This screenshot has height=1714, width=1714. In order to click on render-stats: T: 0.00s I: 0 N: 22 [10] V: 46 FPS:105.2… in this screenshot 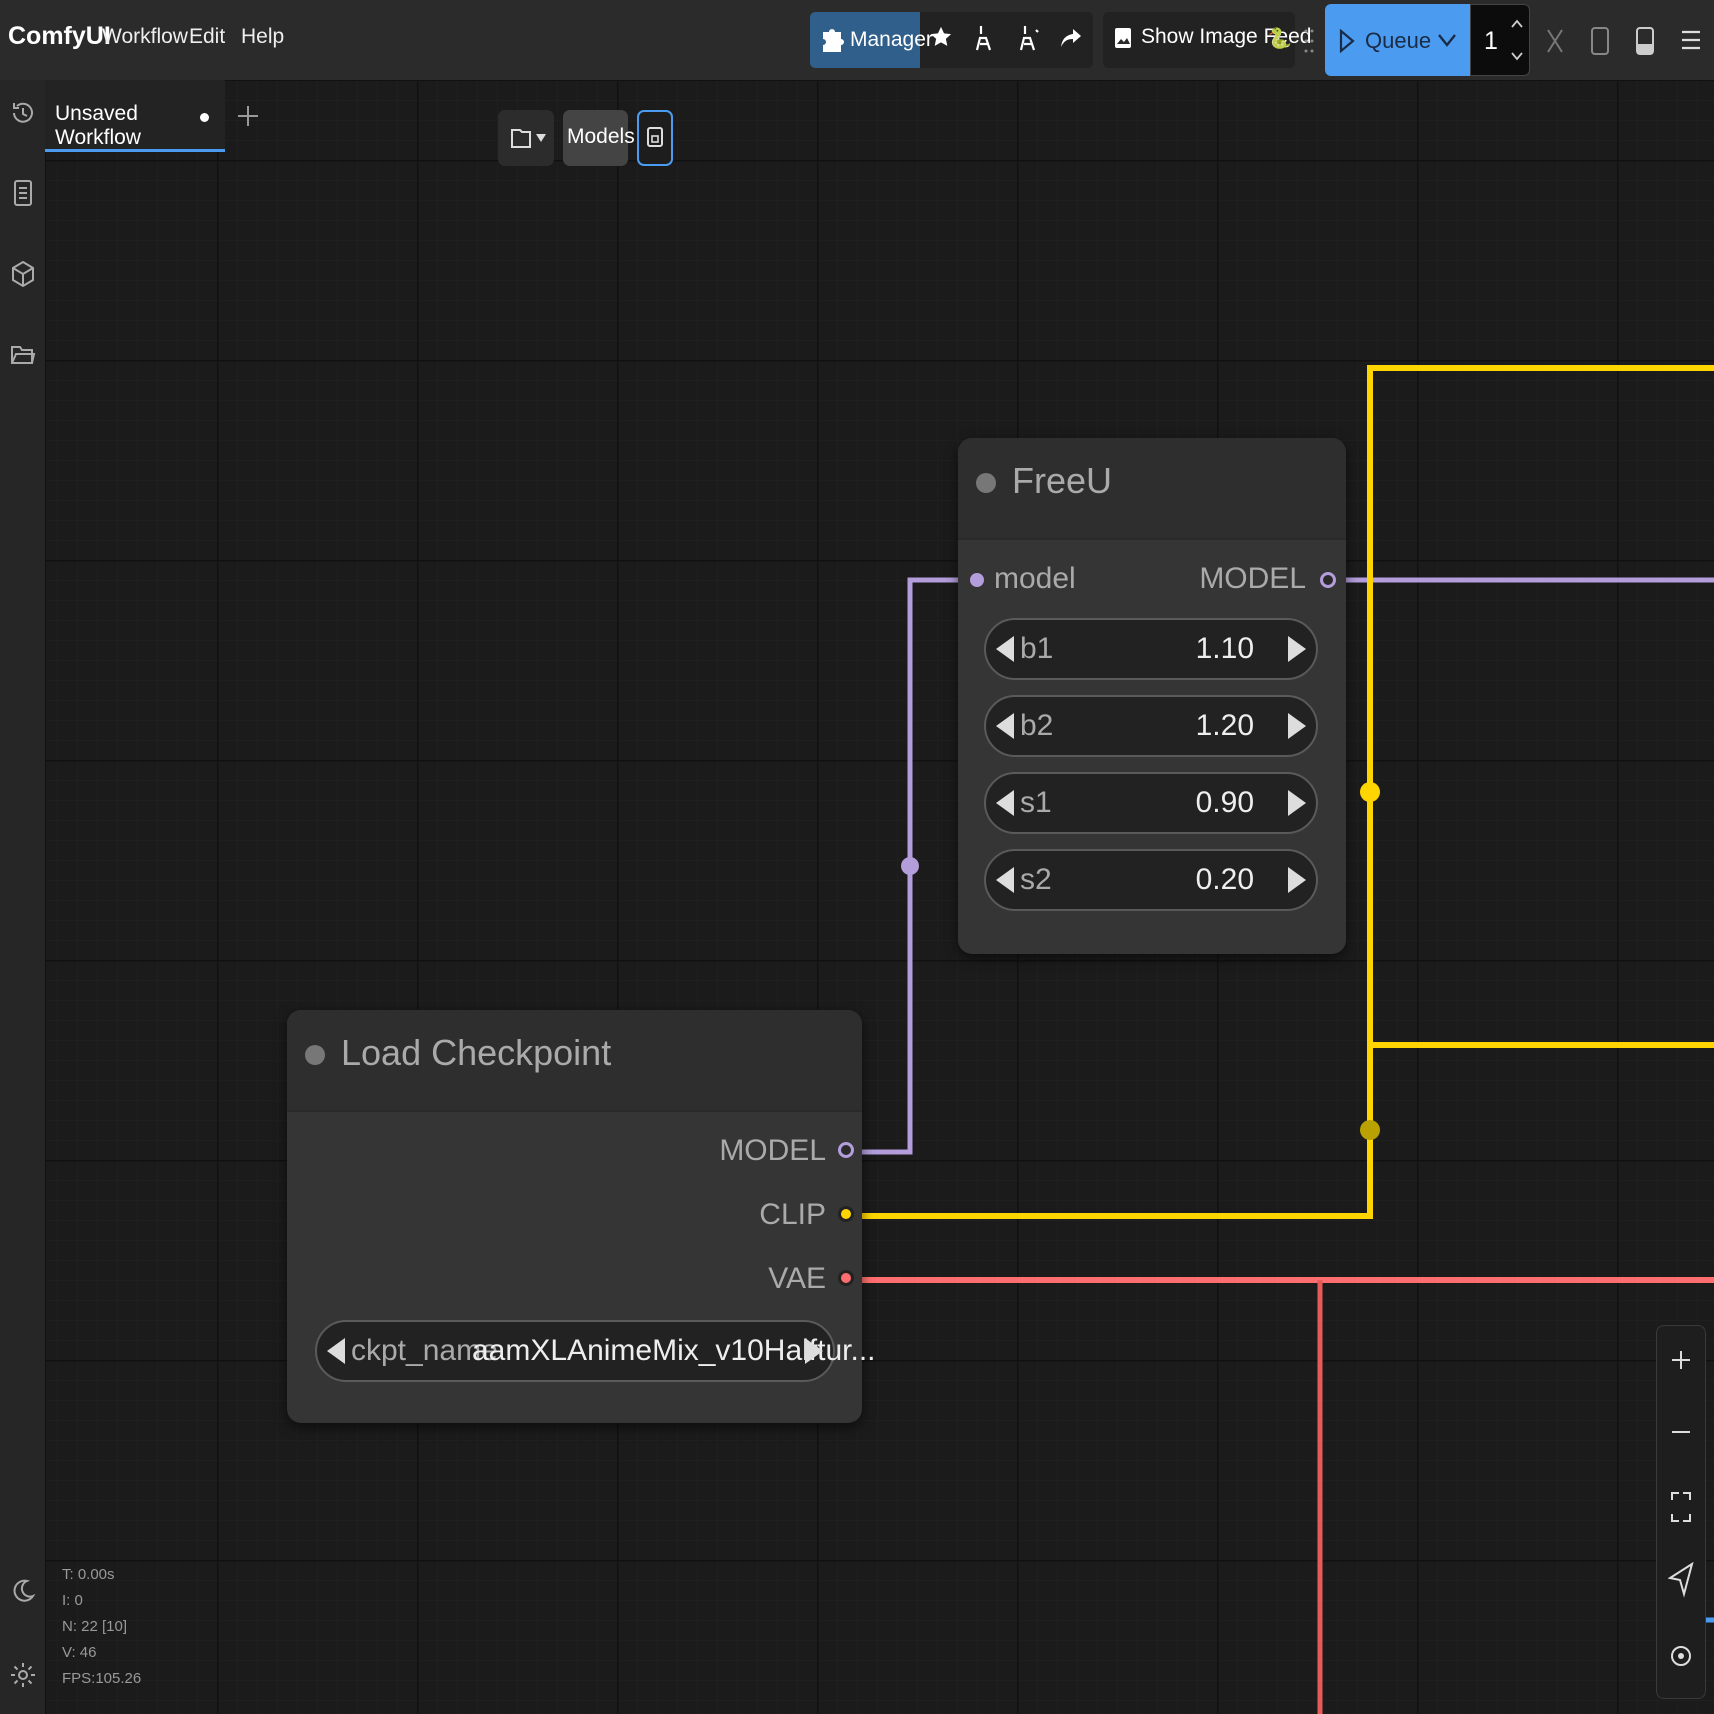, I will do `click(101, 1627)`.